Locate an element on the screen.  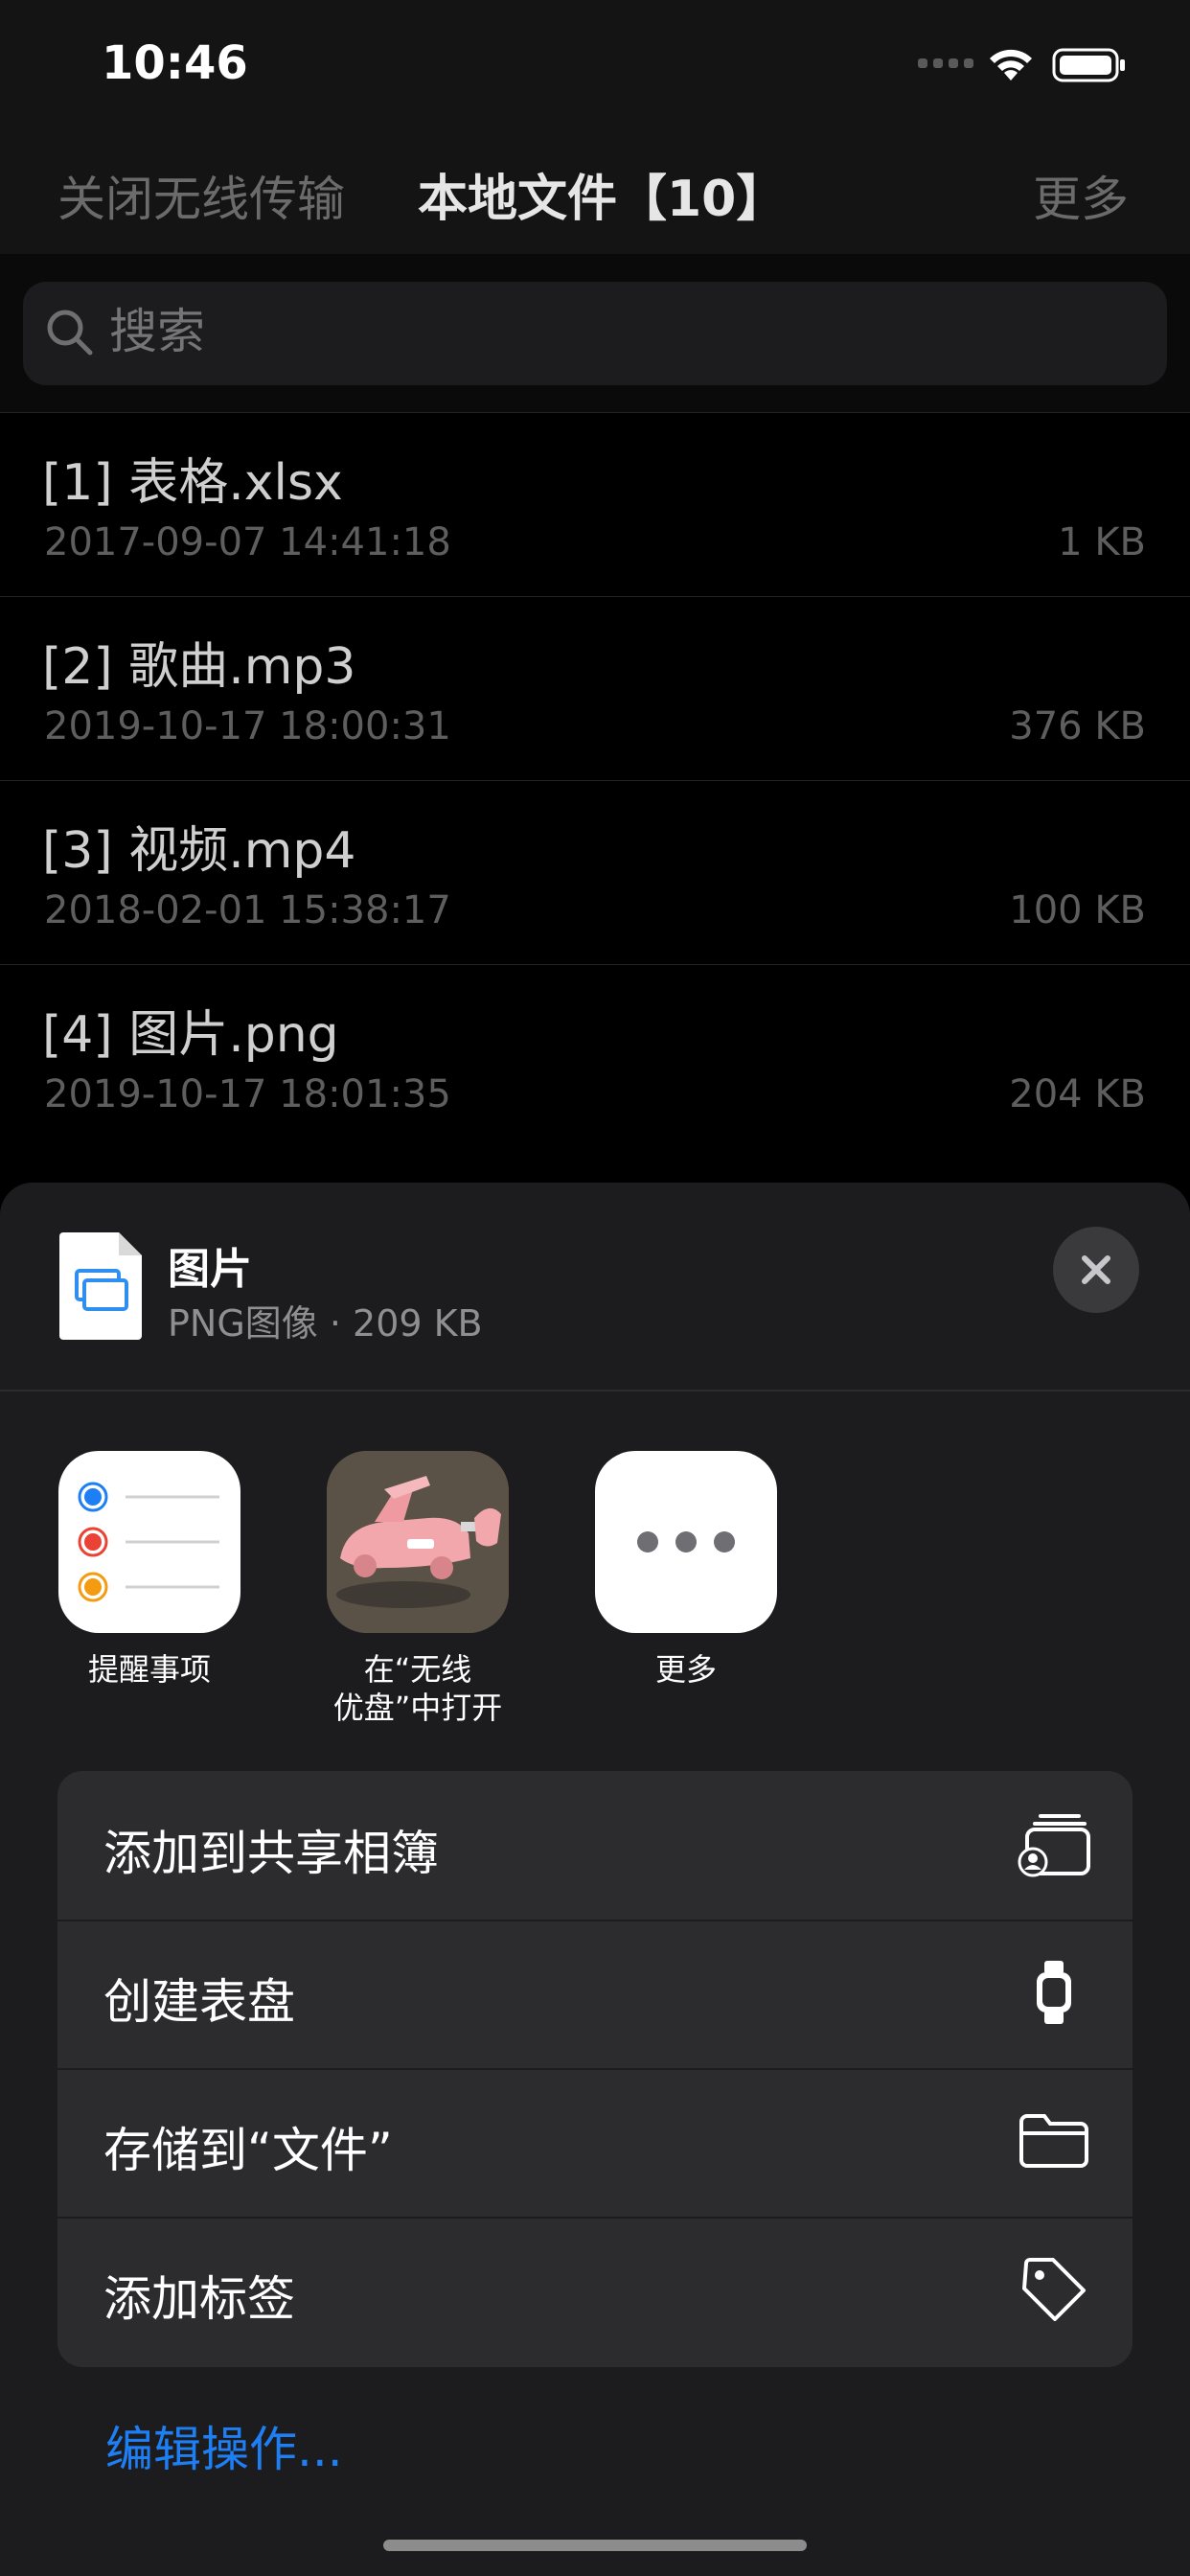
app-label-reminders: 提醒事项 is located at coordinates (149, 1669).